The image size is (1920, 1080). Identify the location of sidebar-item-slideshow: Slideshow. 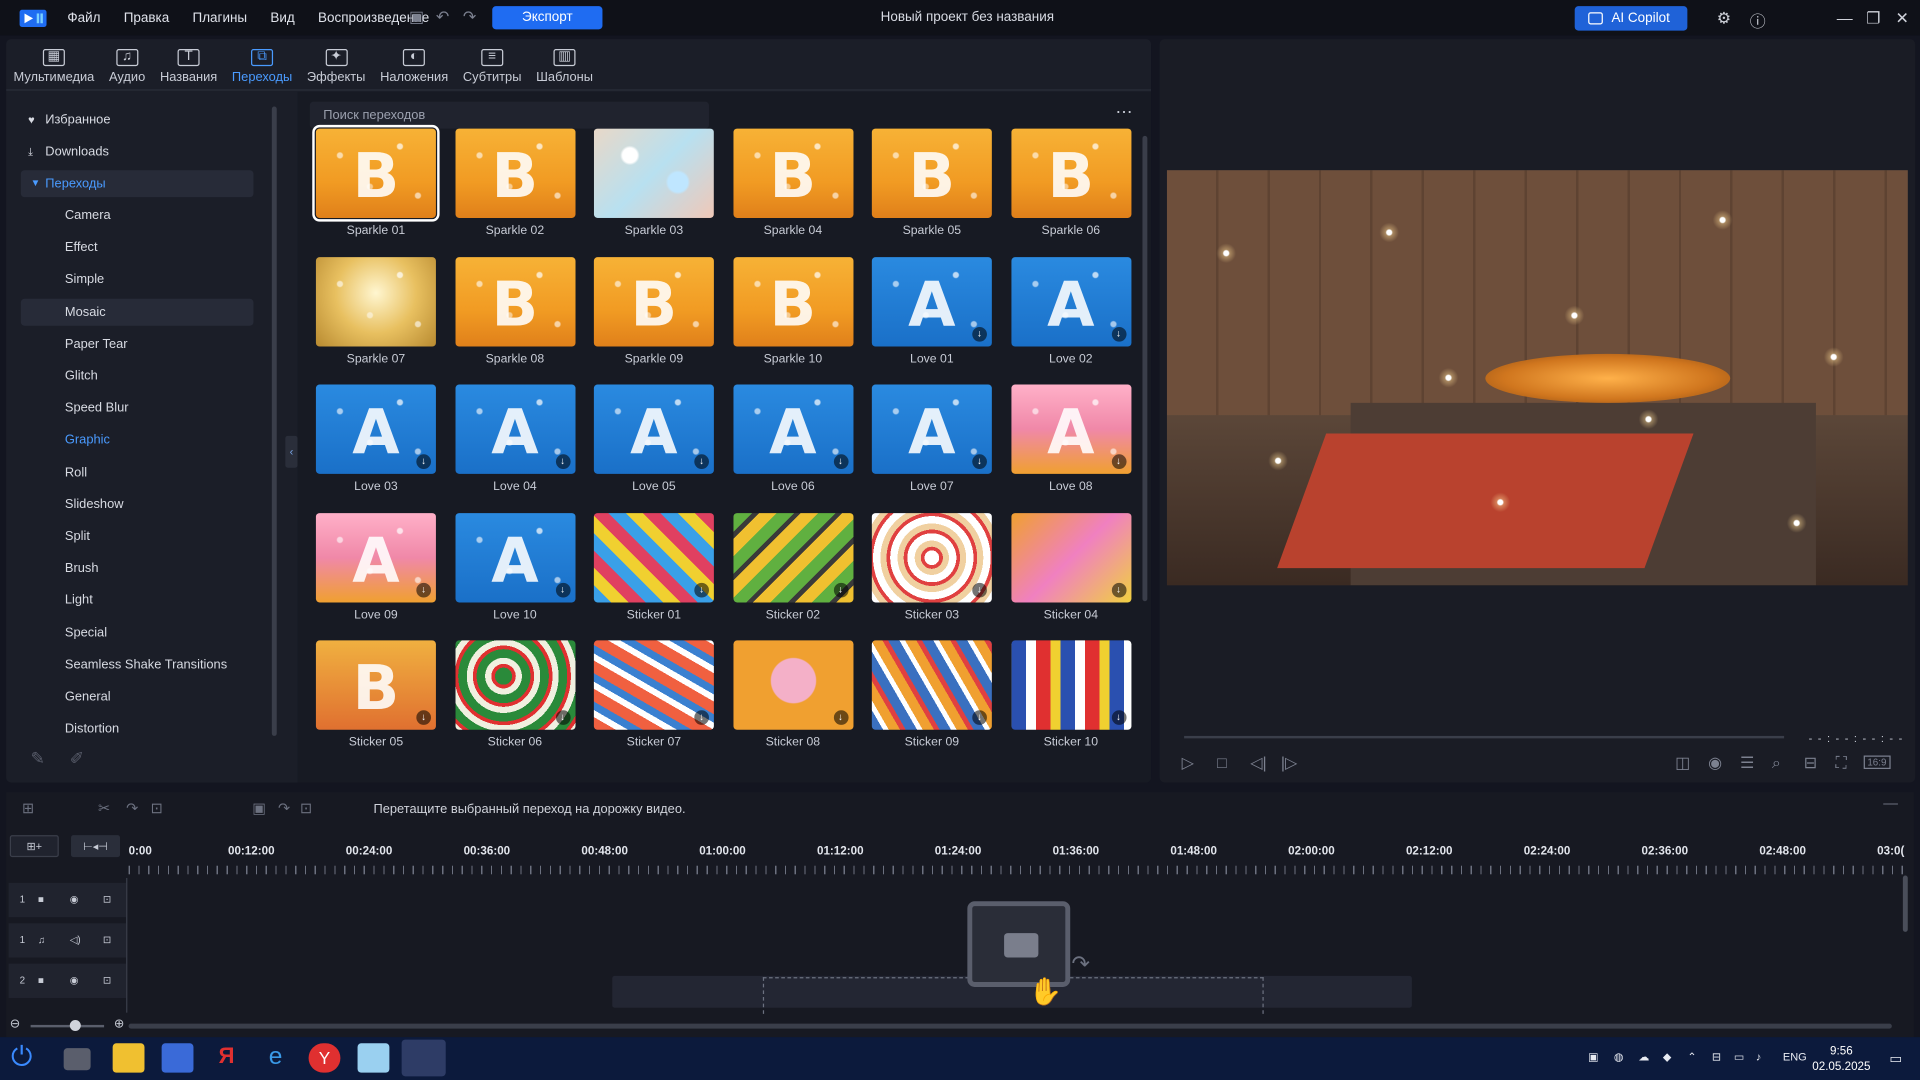
(137, 504).